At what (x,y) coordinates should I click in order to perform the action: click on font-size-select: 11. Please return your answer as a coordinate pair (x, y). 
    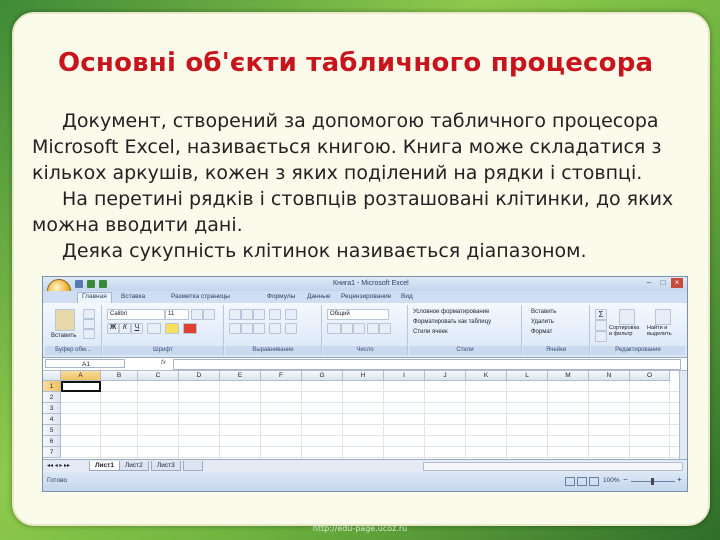
    Looking at the image, I should click on (177, 314).